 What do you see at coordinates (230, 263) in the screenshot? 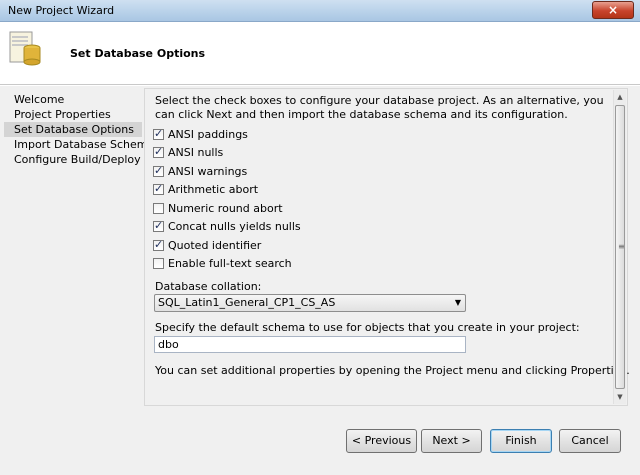
I see `option-label: Enable full-text search` at bounding box center [230, 263].